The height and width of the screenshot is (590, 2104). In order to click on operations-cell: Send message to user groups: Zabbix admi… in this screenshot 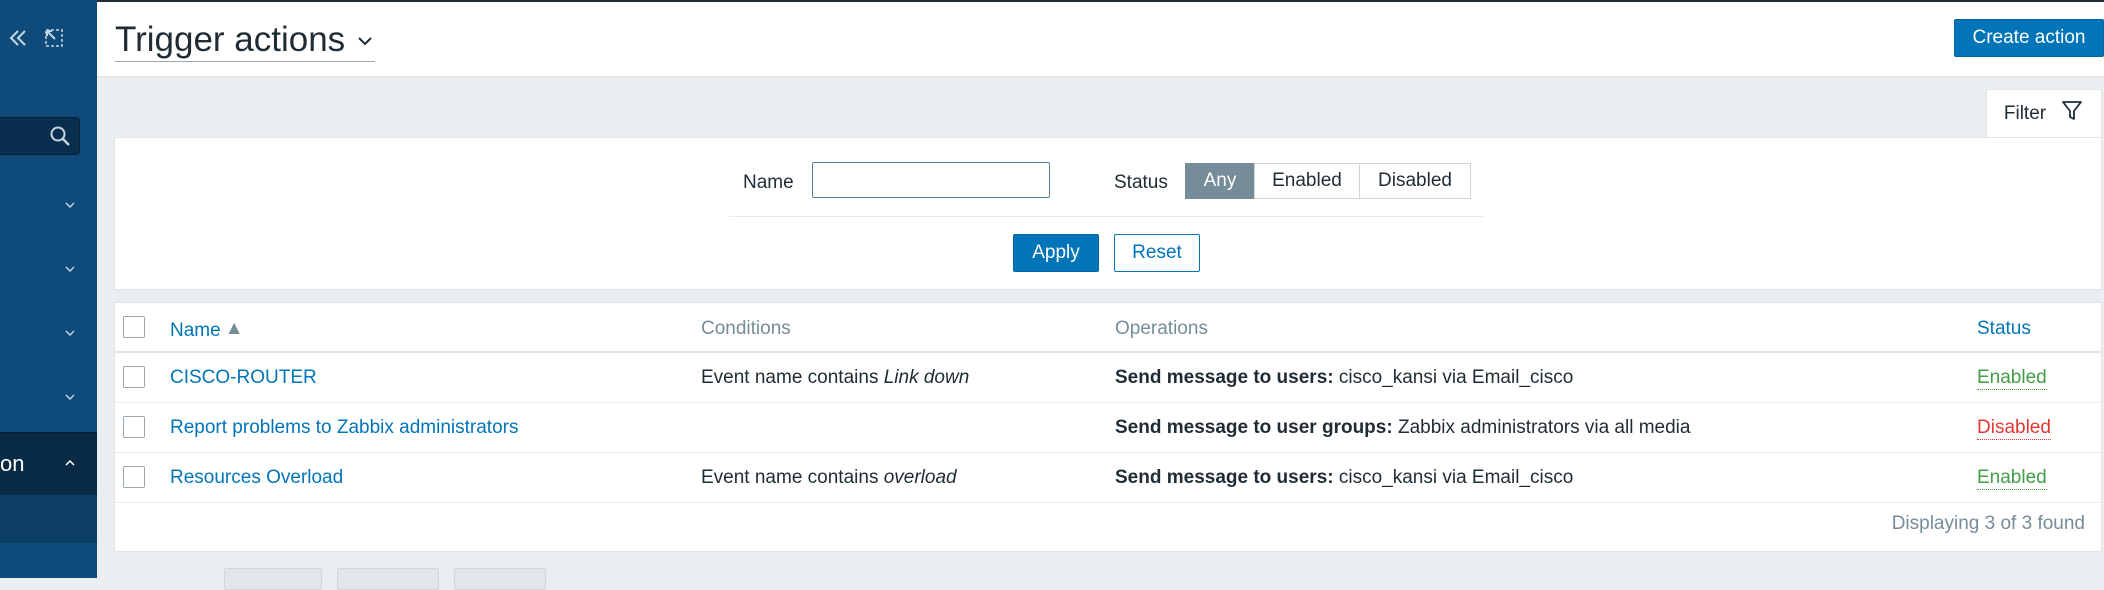, I will do `click(1403, 427)`.